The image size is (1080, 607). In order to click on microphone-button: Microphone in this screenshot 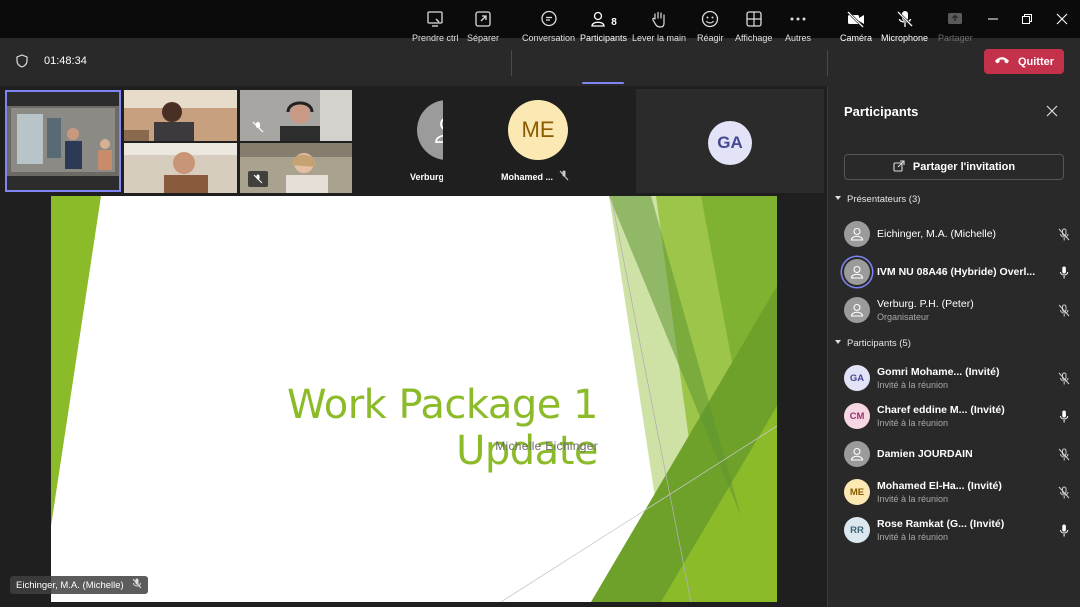, I will do `click(904, 26)`.